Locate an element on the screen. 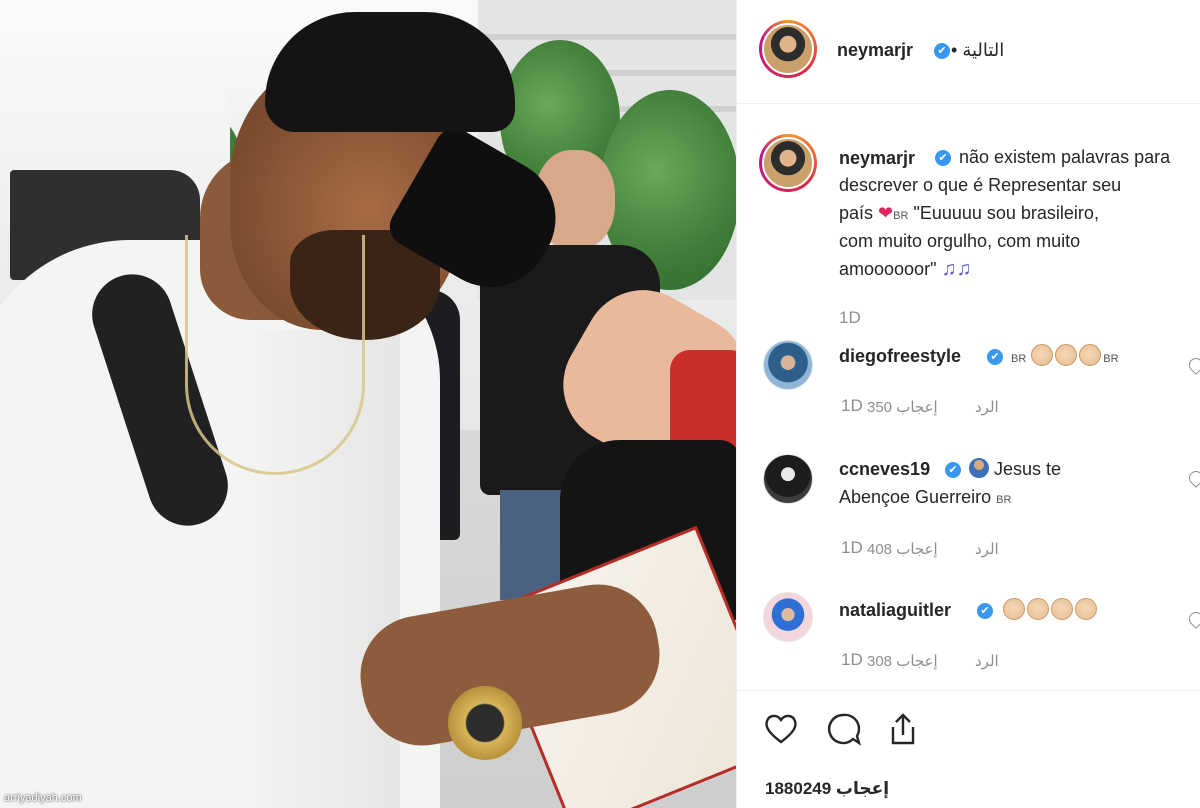 The image size is (1200, 808). comment-text-line-2: Abençoe Guerreiro BR is located at coordinates (925, 497).